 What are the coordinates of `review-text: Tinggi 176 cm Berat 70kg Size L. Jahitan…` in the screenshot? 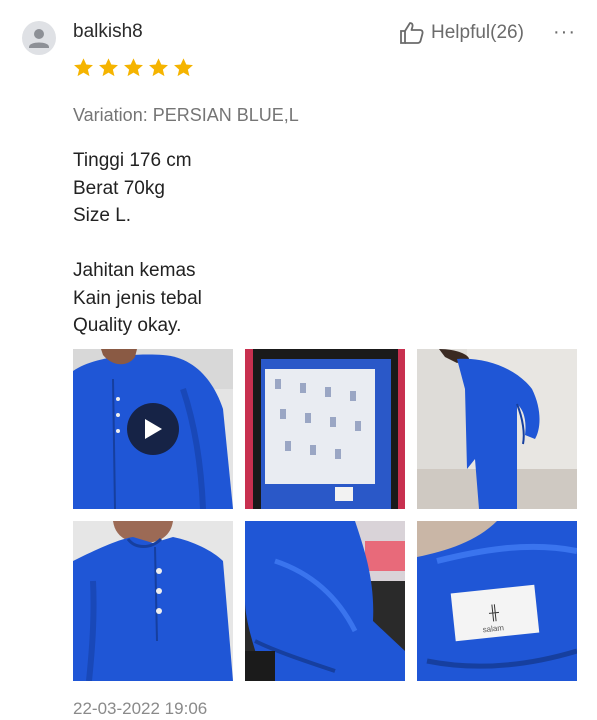 It's located at (137, 243).